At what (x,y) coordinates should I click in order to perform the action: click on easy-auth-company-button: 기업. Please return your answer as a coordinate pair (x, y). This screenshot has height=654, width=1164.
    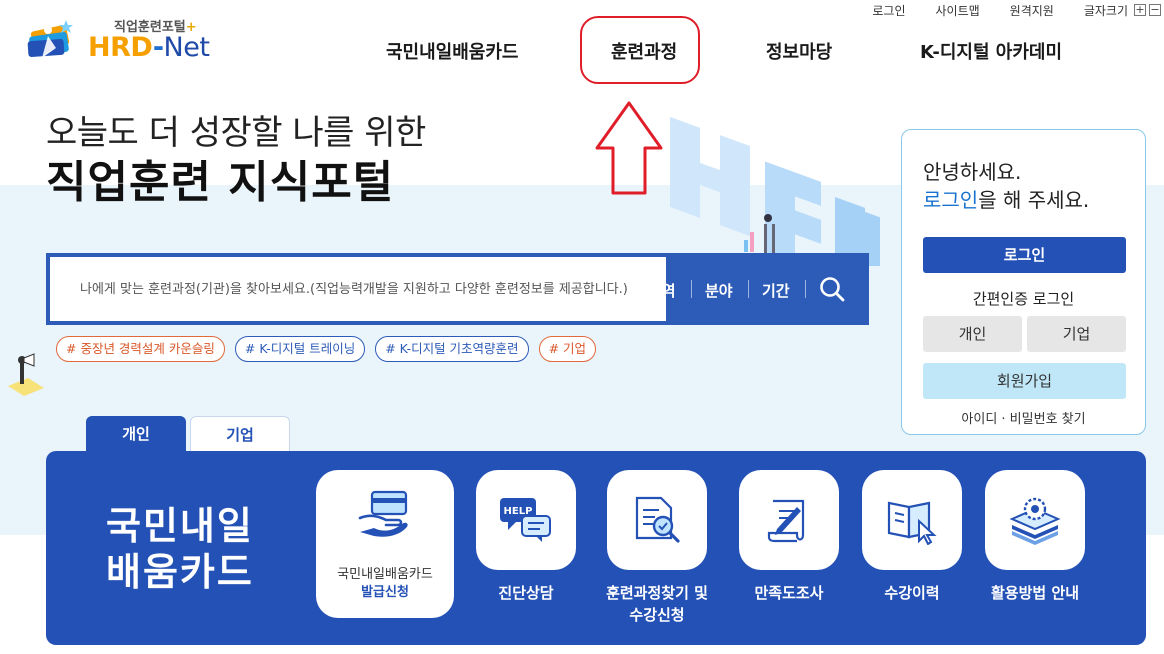
    Looking at the image, I should click on (1076, 334).